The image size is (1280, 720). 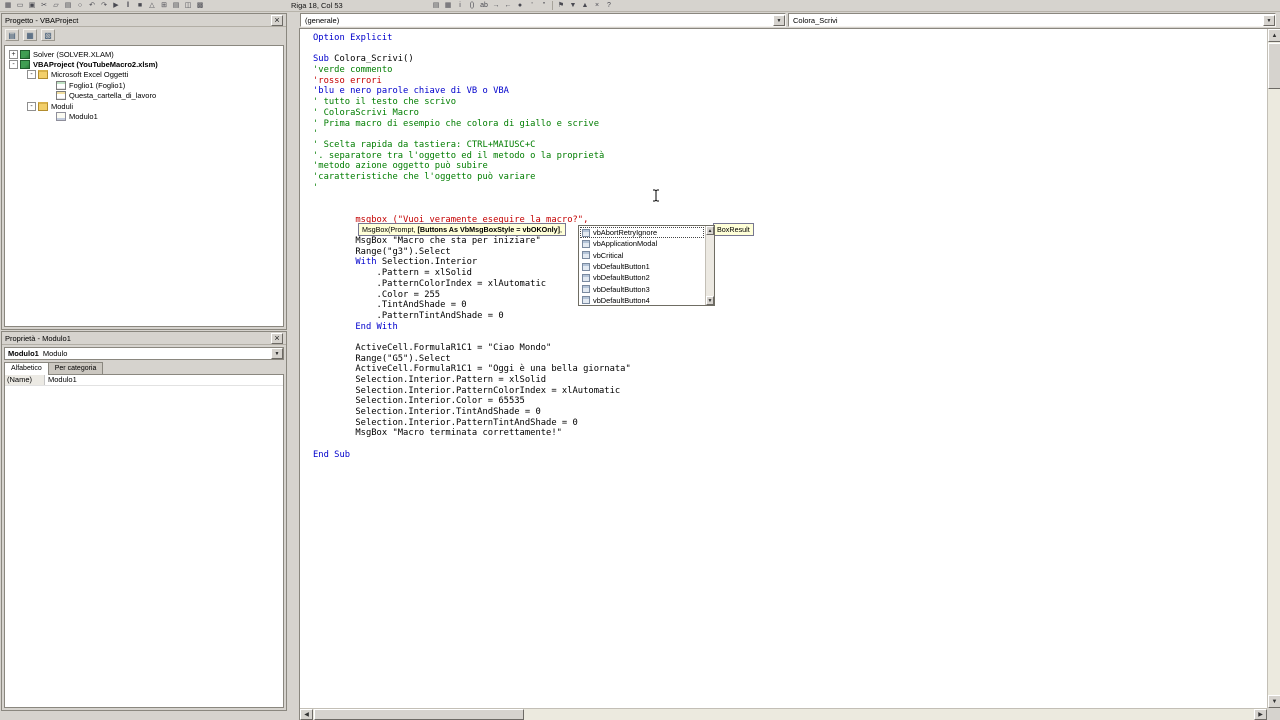 What do you see at coordinates (710, 230) in the screenshot?
I see `scroll-up-icon: ▲` at bounding box center [710, 230].